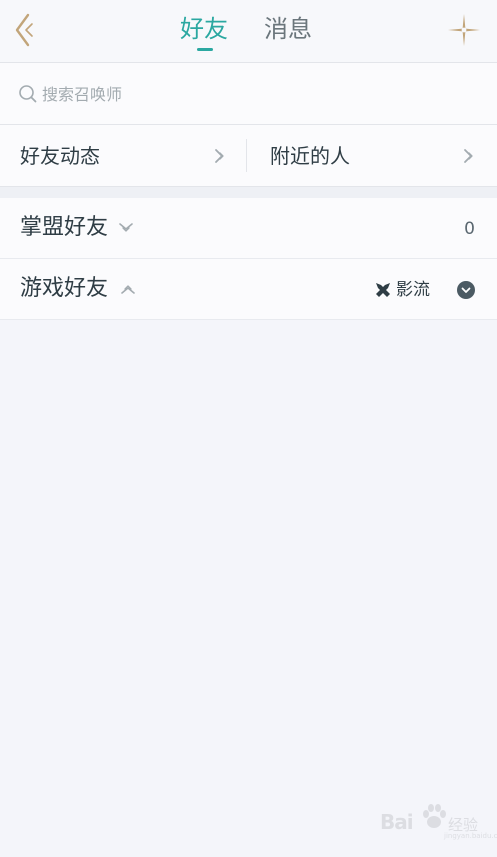 This screenshot has height=857, width=497. What do you see at coordinates (469, 229) in the screenshot?
I see `group-count: 0` at bounding box center [469, 229].